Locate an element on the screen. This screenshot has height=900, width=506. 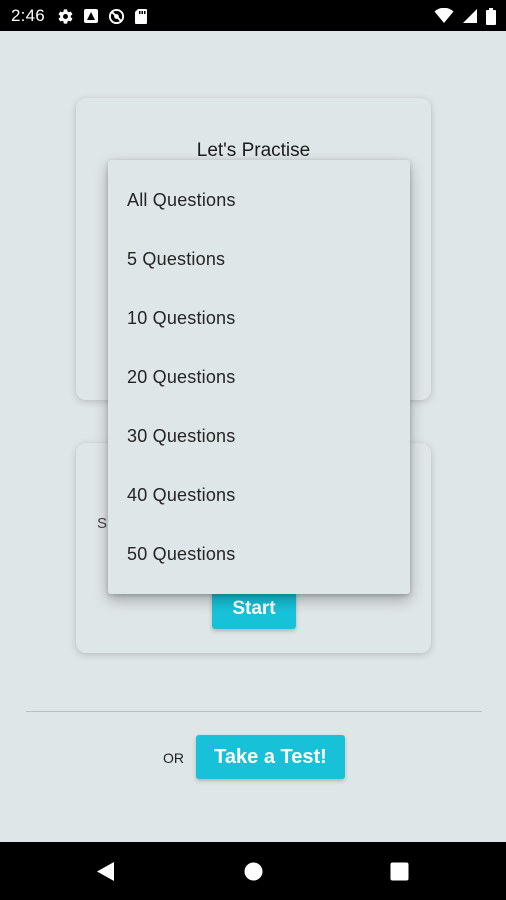
back-icon is located at coordinates (105, 874).